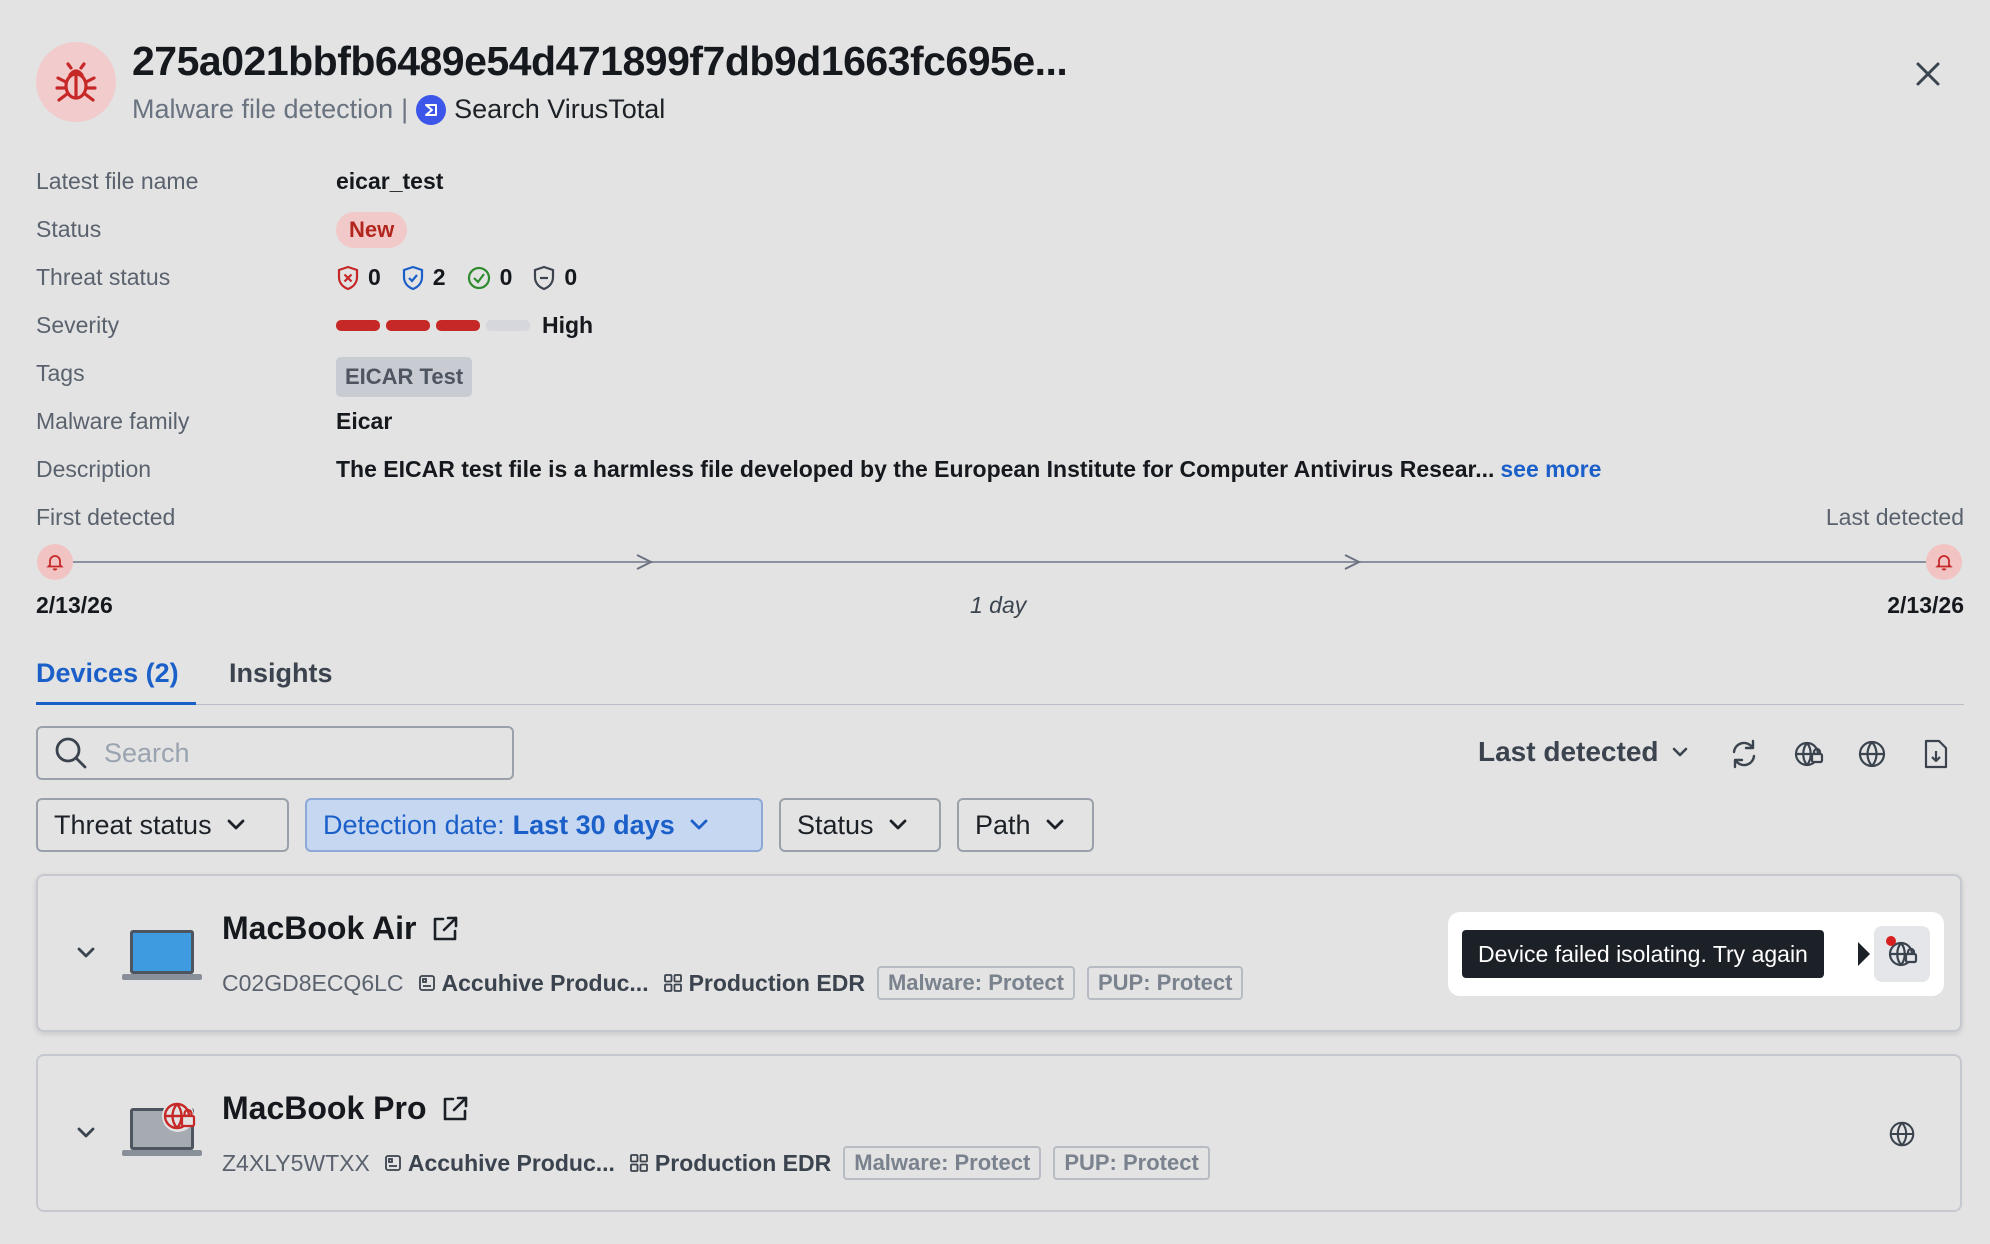 The image size is (1990, 1244). I want to click on search-box, so click(275, 753).